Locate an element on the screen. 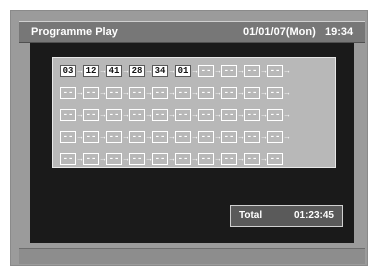 This screenshot has width=379, height=276. programme-slot: 01 is located at coordinates (183, 71).